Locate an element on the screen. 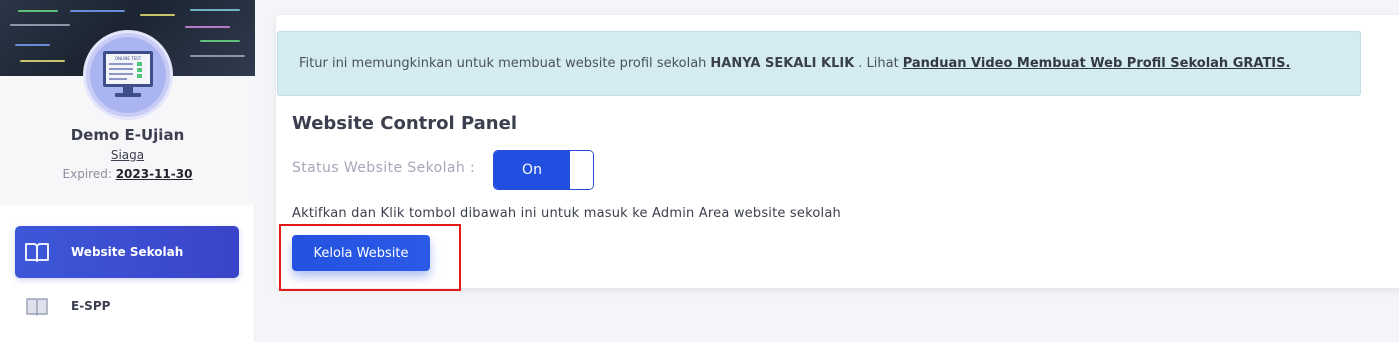 This screenshot has width=1399, height=342. website-status-toggle: On is located at coordinates (543, 170).